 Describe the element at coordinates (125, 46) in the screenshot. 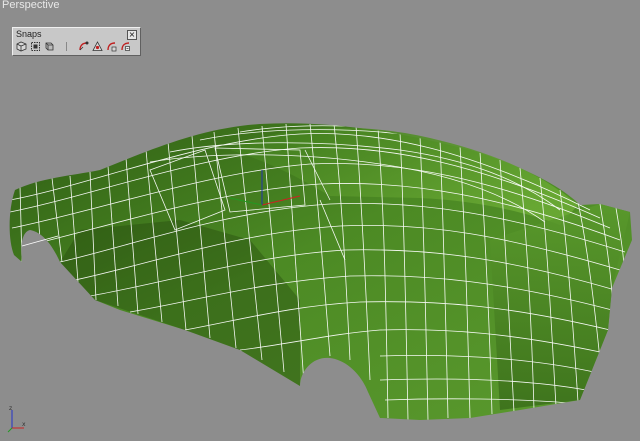

I see `snap-options-icon` at that location.